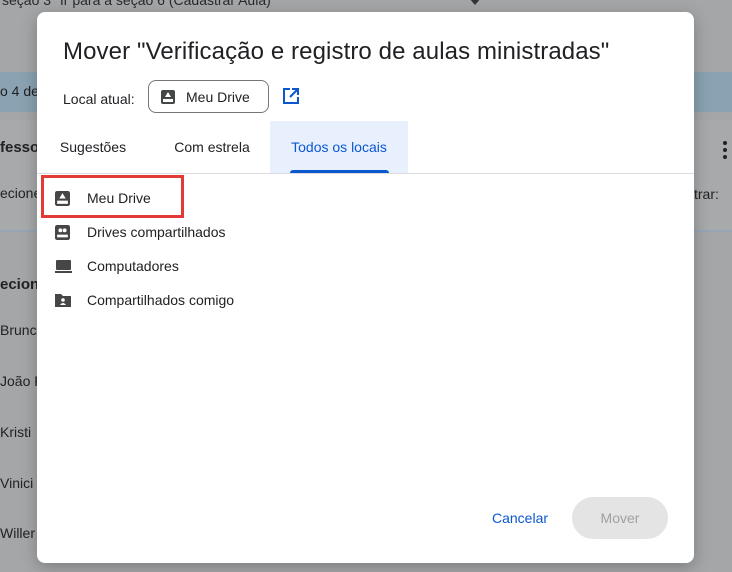 Image resolution: width=732 pixels, height=572 pixels. What do you see at coordinates (475, 2) in the screenshot?
I see `chevron-down-icon` at bounding box center [475, 2].